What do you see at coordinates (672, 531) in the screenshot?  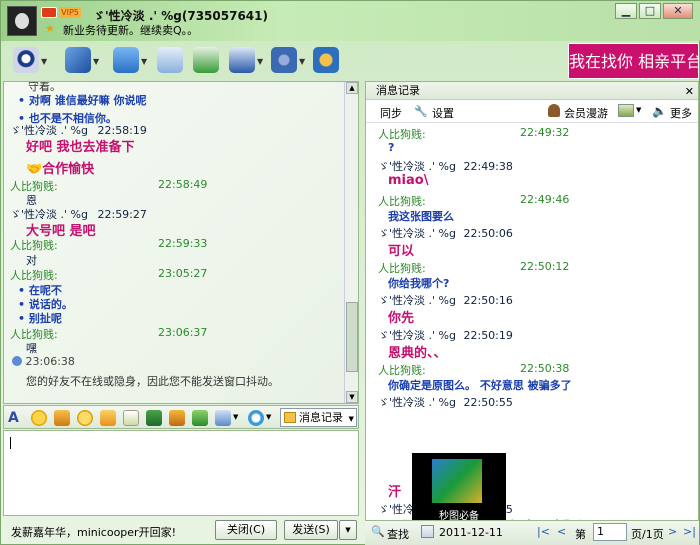 I see `next-page-icon: >` at bounding box center [672, 531].